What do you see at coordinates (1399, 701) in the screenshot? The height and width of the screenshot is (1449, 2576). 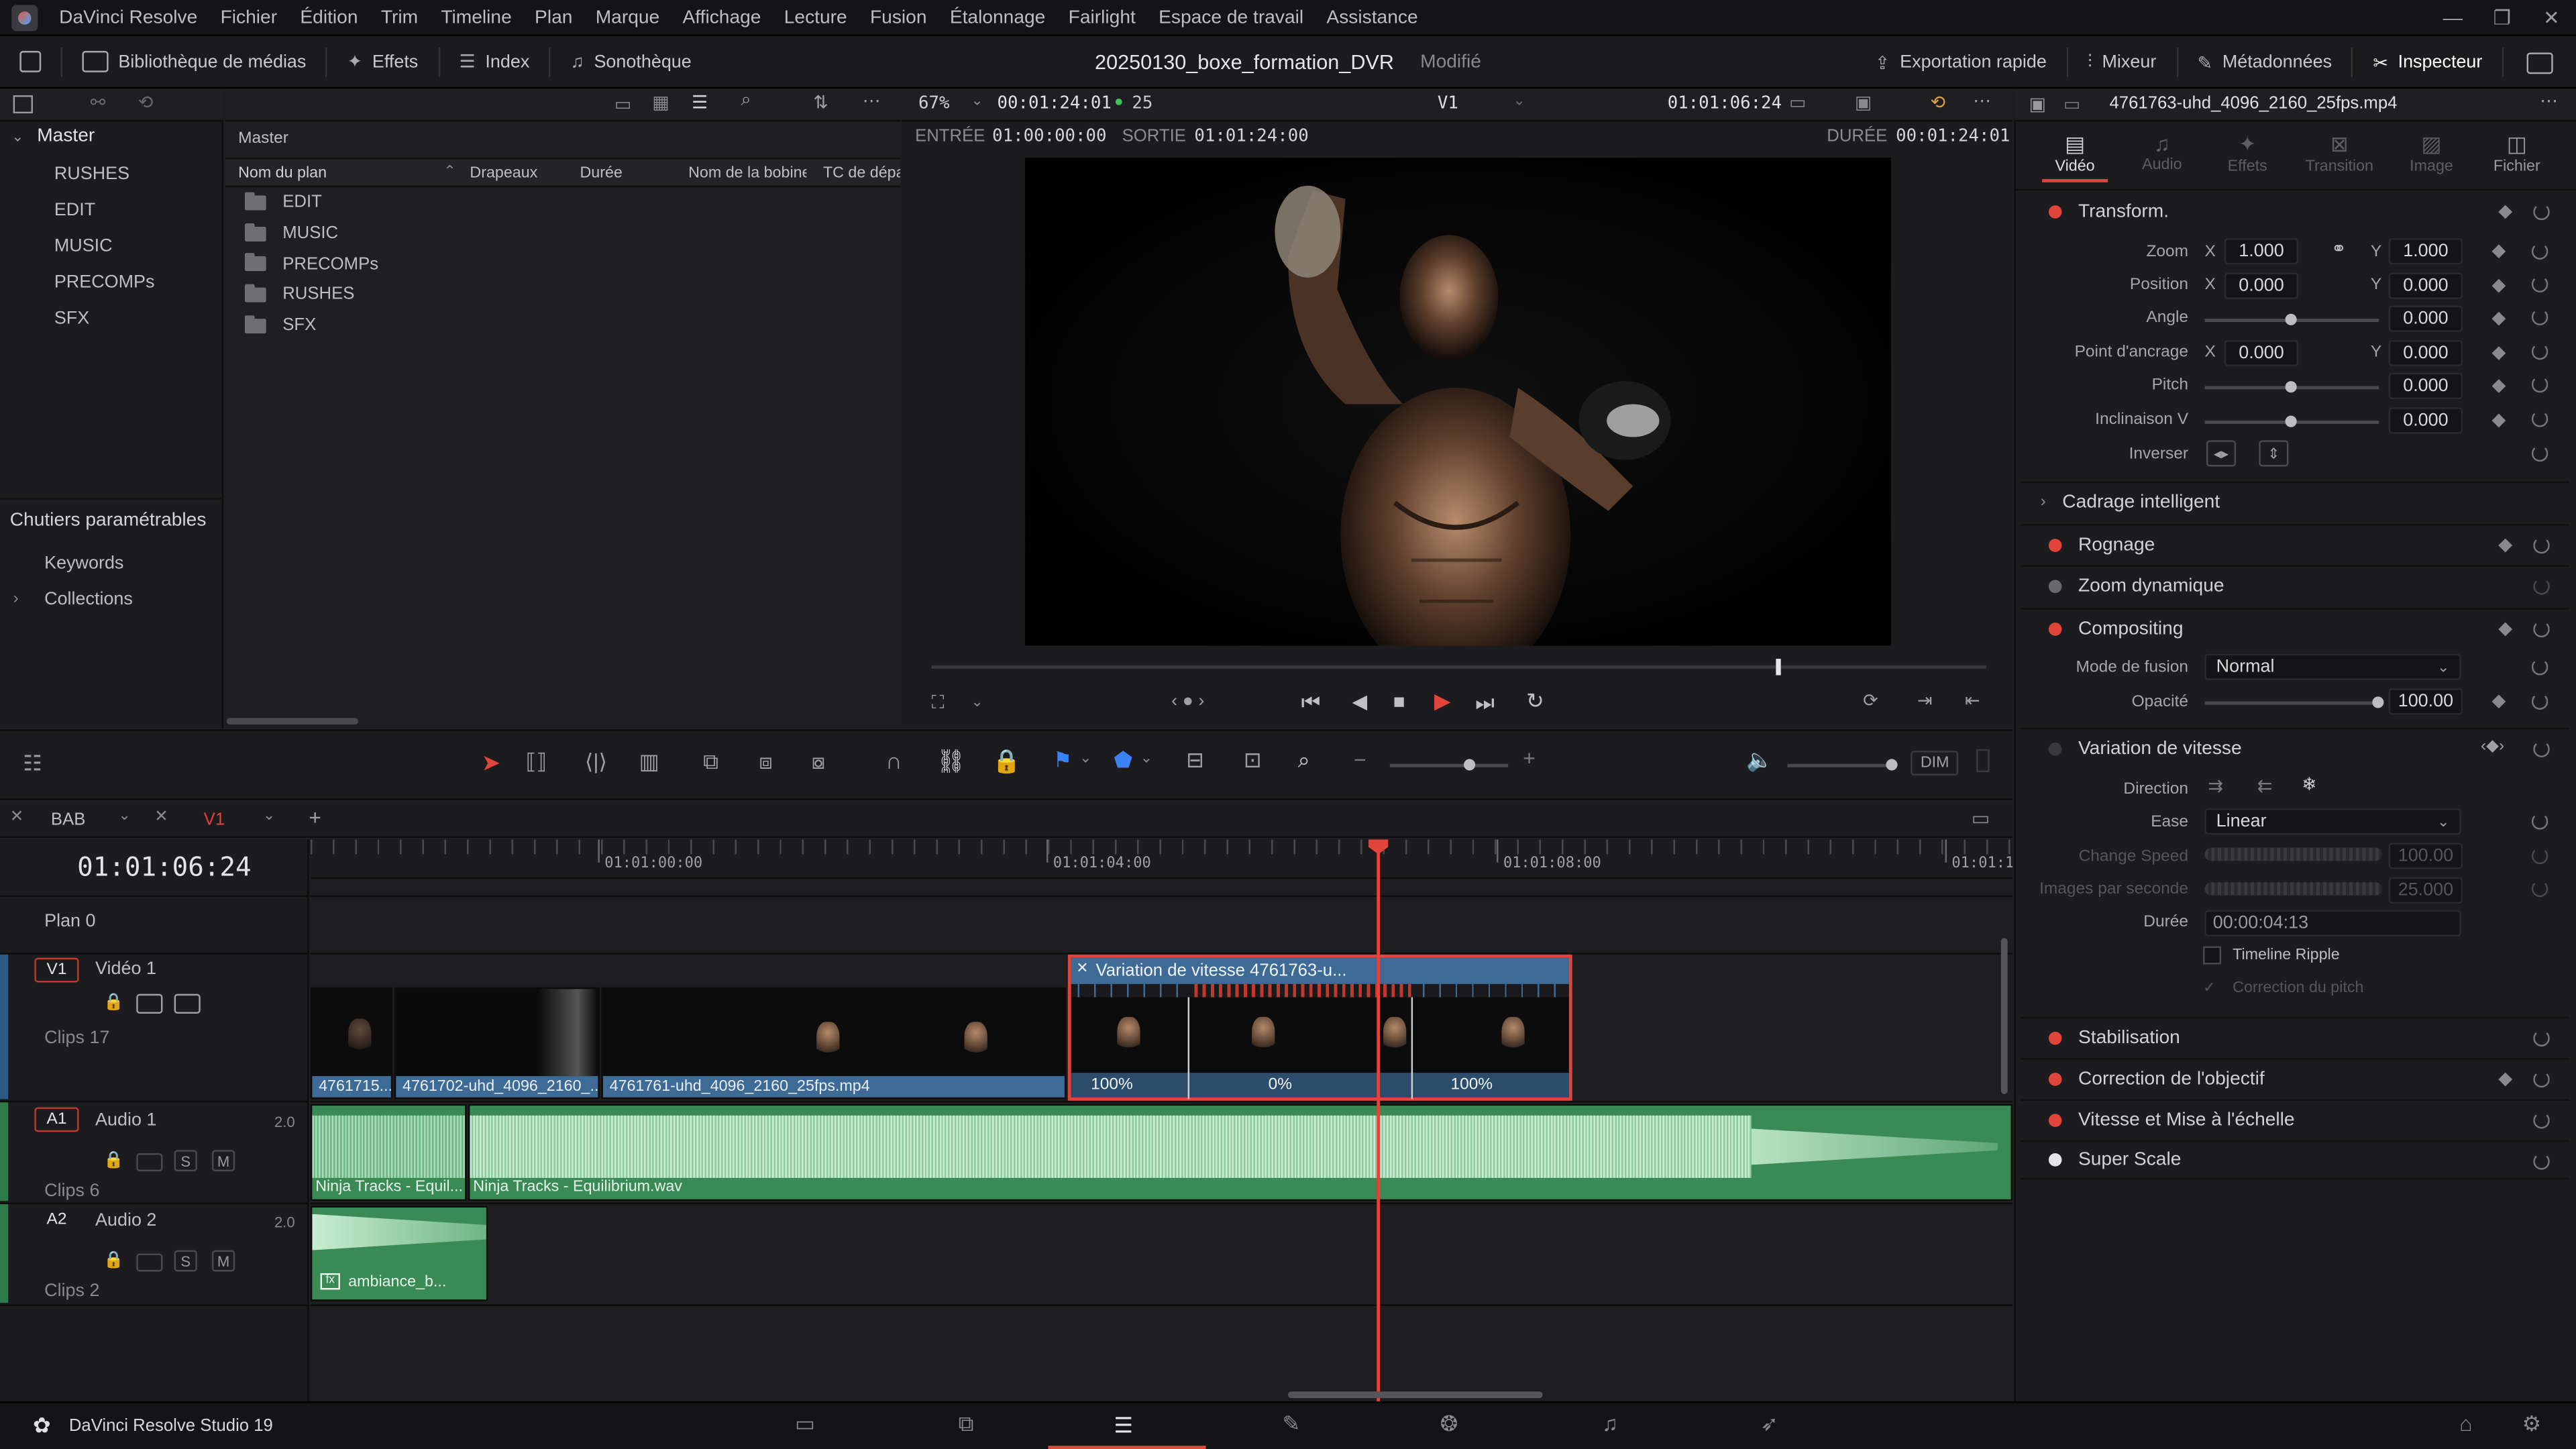 I see `stop-icon: ■` at bounding box center [1399, 701].